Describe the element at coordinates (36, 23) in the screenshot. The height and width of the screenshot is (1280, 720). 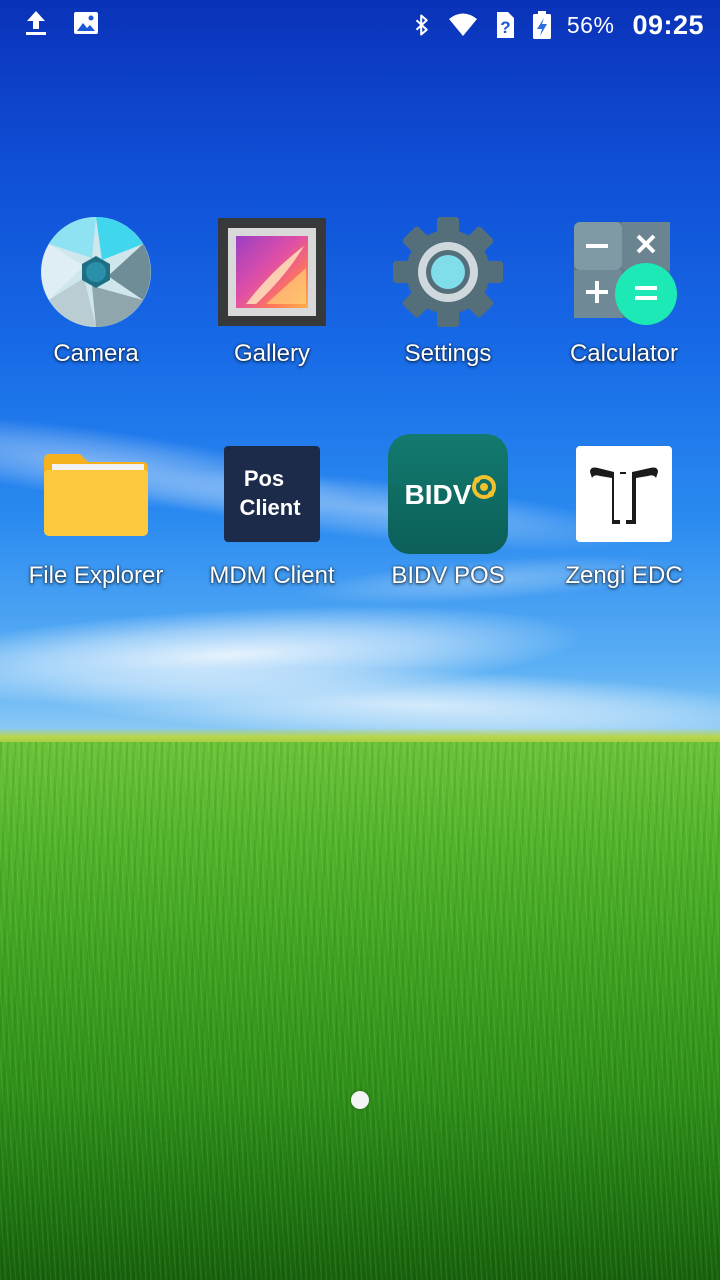
I see `upload-icon` at that location.